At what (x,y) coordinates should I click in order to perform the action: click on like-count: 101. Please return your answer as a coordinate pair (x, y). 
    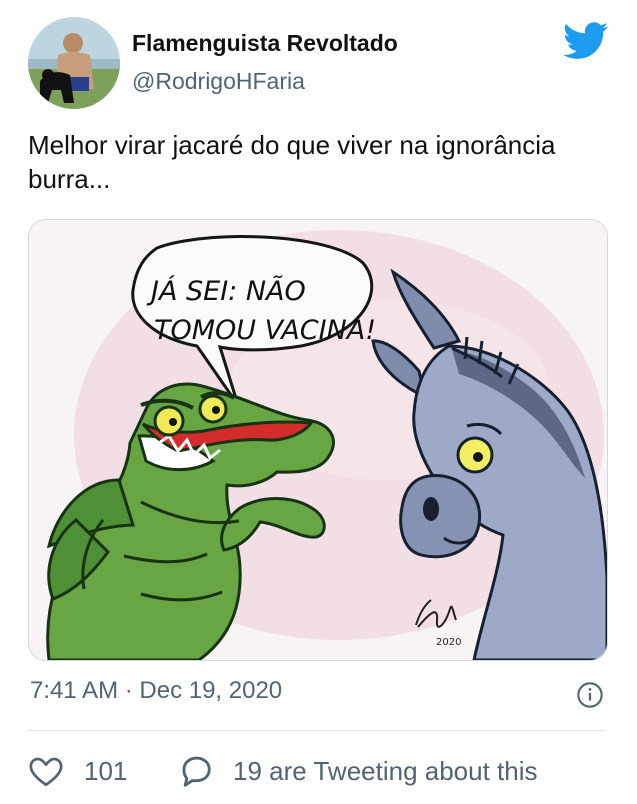
    Looking at the image, I should click on (105, 771).